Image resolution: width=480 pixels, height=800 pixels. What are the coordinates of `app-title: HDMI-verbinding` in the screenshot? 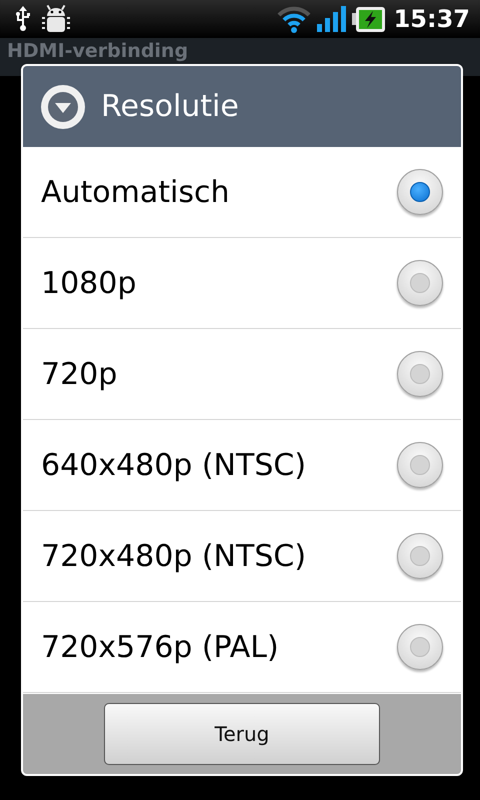 It's located at (97, 51).